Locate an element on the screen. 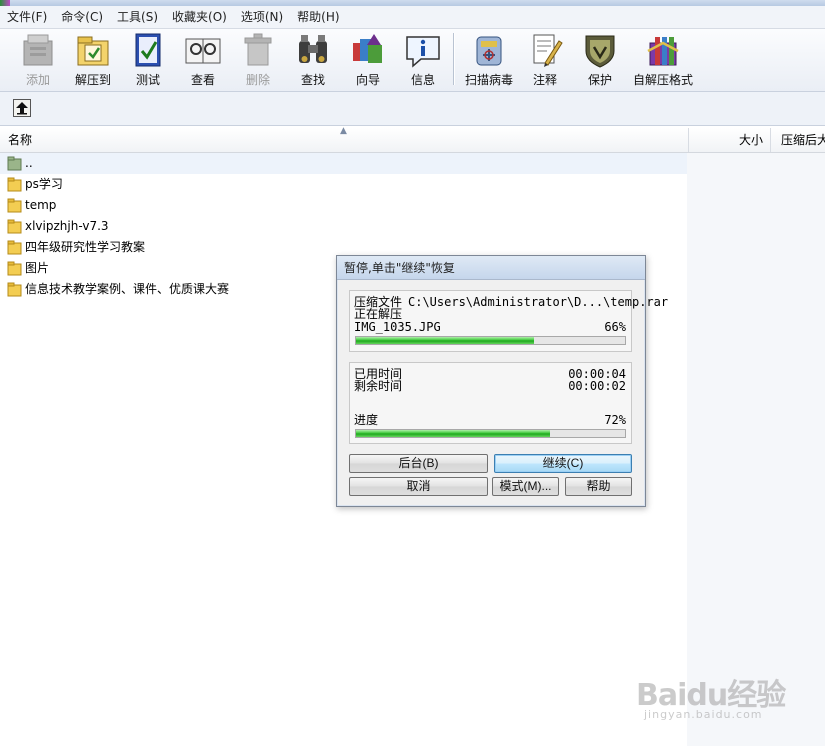 The height and width of the screenshot is (746, 825). virus-scan-icon is located at coordinates (489, 51).